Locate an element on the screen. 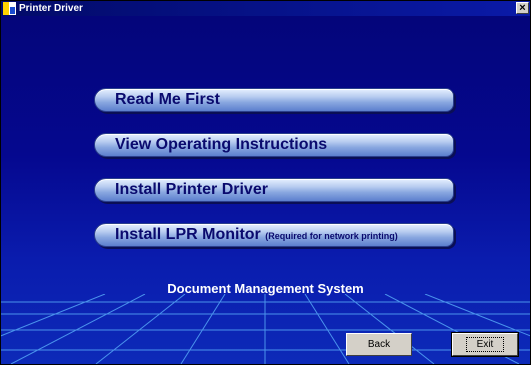 This screenshot has height=365, width=531. exit-button-label: Exit is located at coordinates (485, 344).